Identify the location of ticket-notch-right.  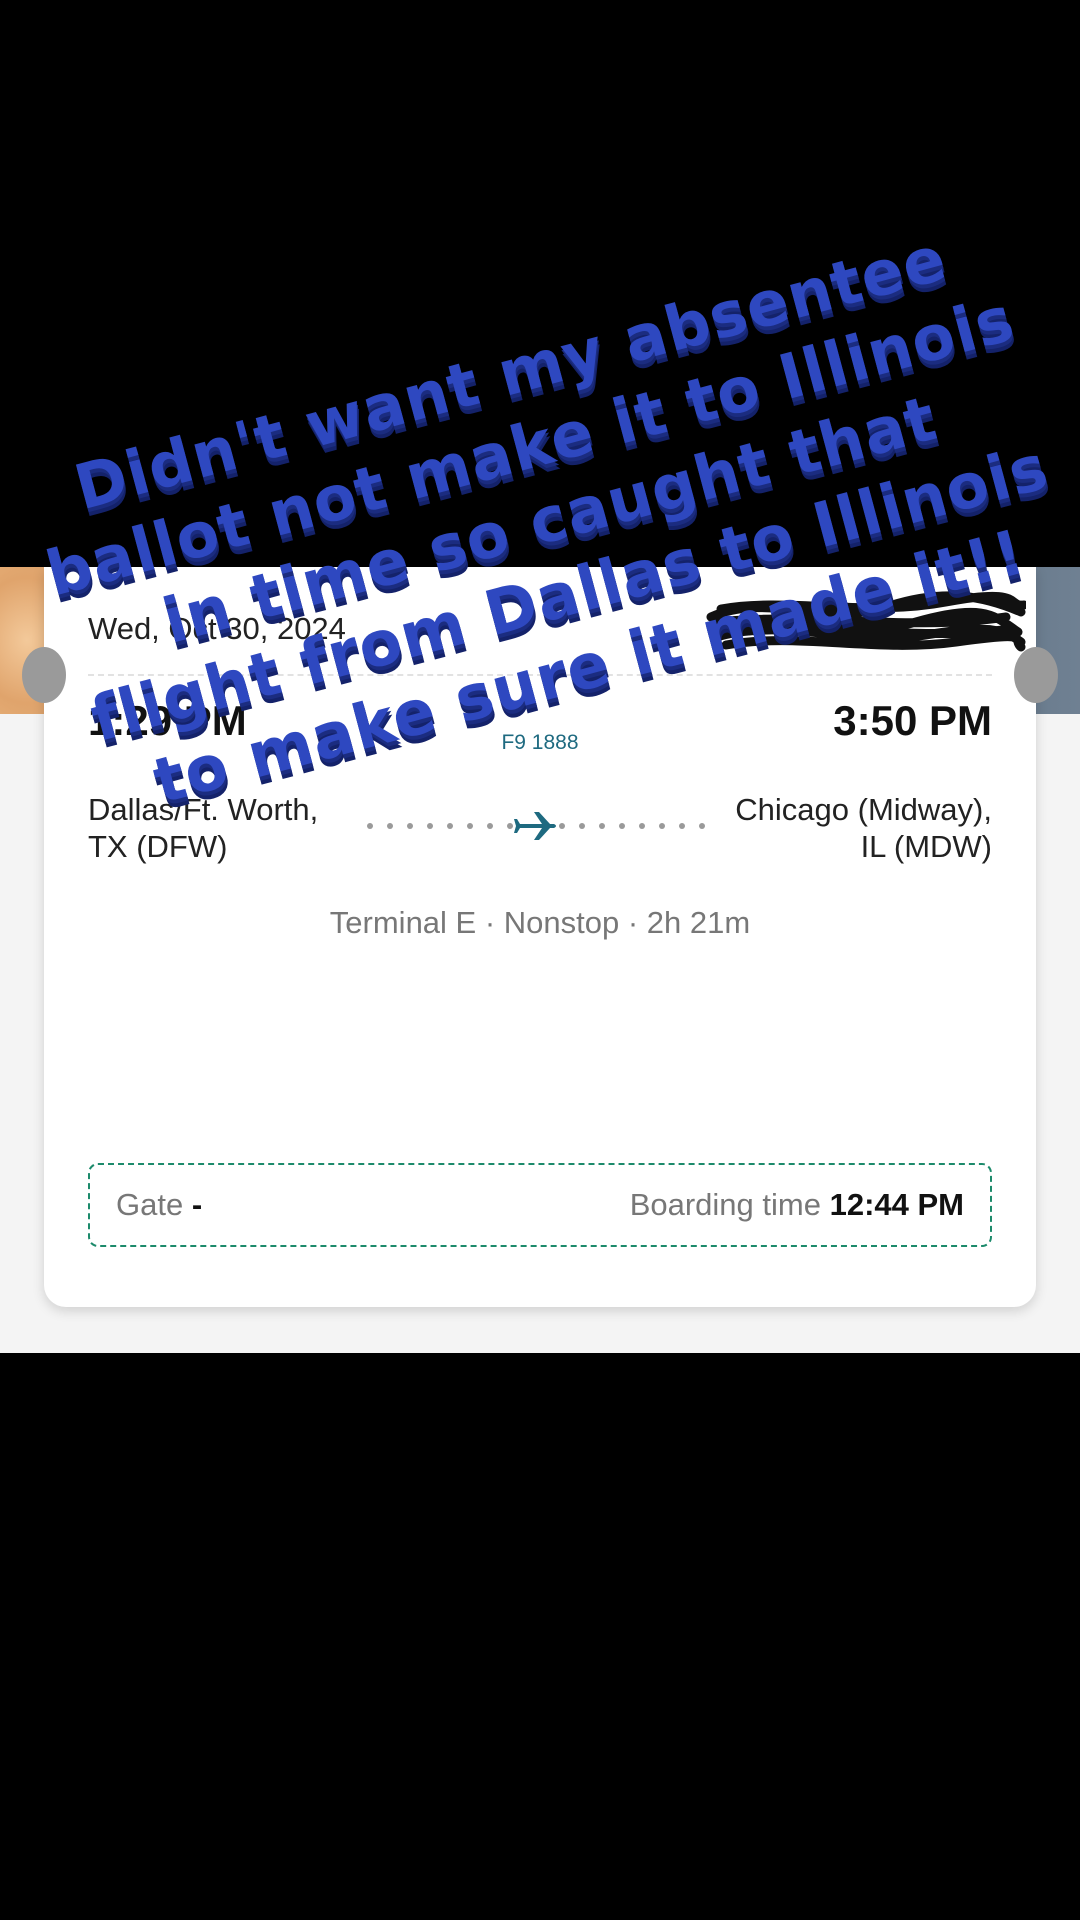
(1036, 675).